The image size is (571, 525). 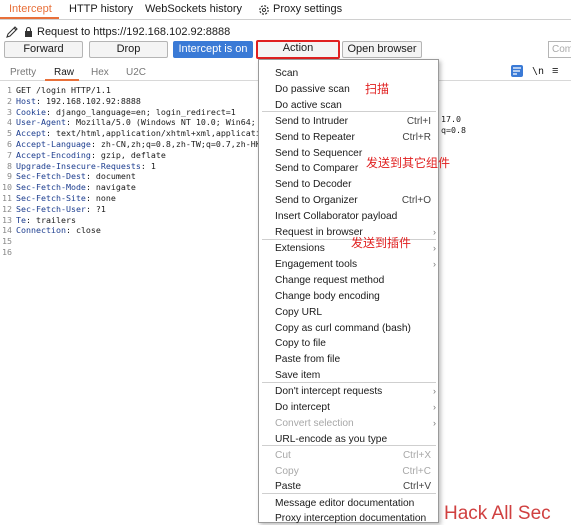 What do you see at coordinates (283, 455) in the screenshot?
I see `menu-item-label: Cut` at bounding box center [283, 455].